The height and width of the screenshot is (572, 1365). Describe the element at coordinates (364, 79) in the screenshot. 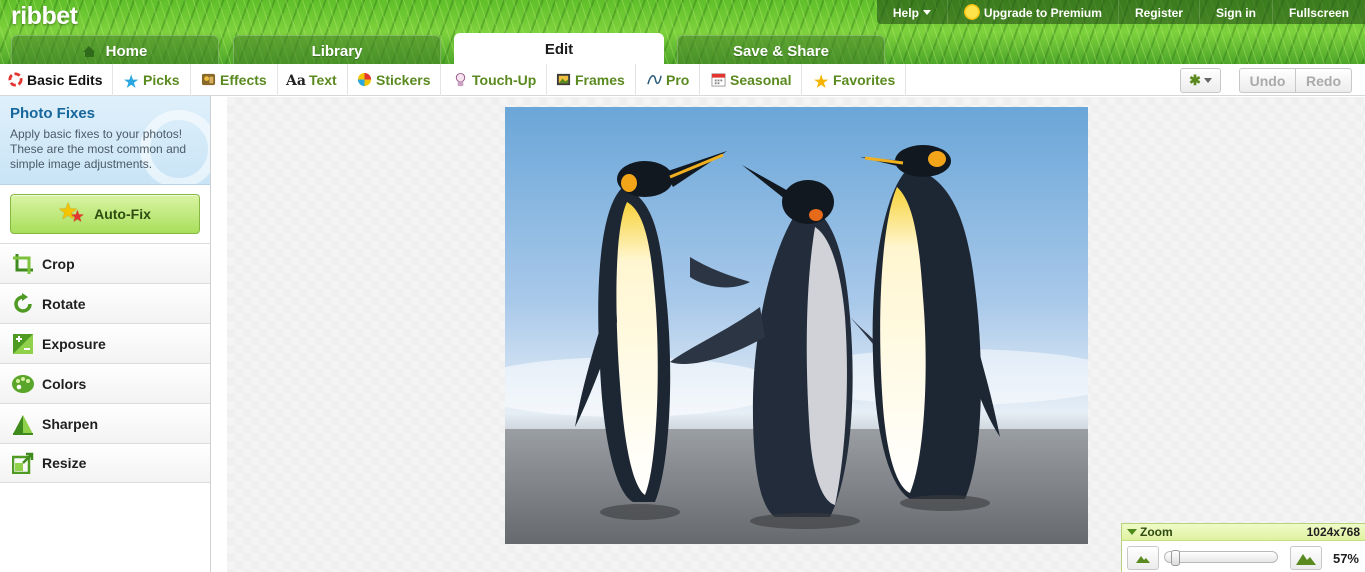

I see `stickers-icon` at that location.